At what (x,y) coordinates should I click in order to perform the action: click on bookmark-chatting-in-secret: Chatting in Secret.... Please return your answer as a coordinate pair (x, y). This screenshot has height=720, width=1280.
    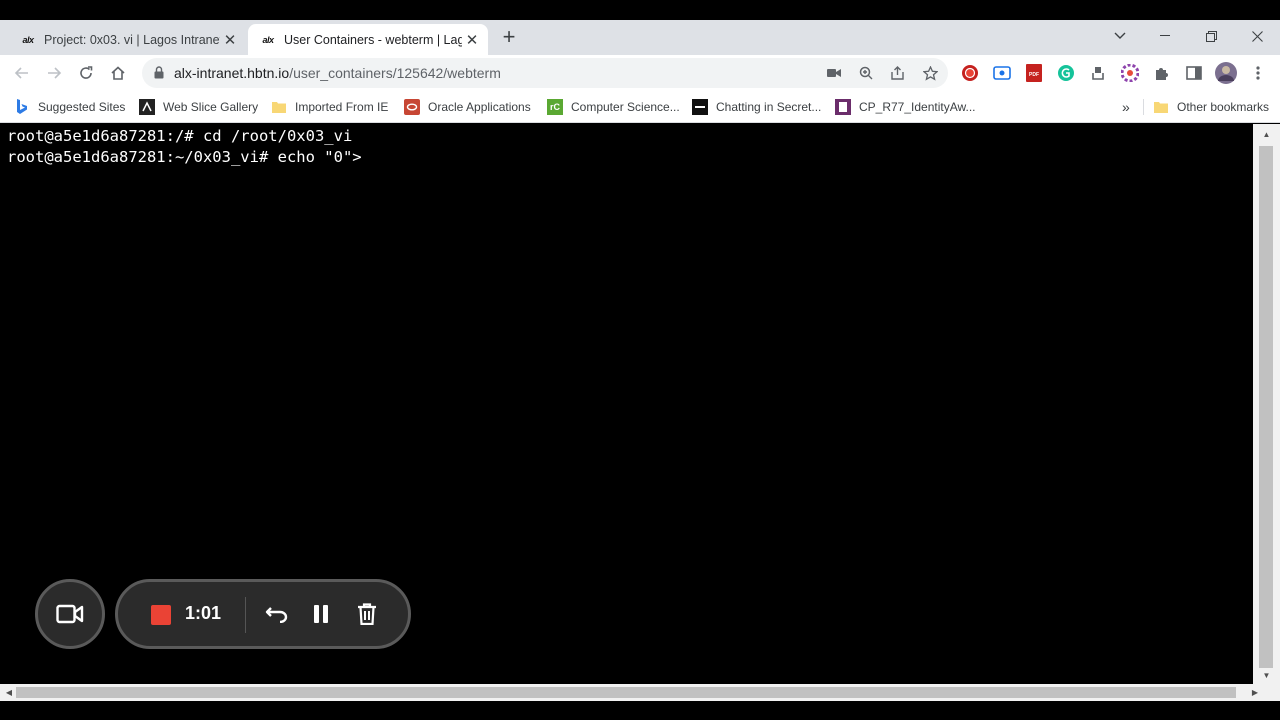
    Looking at the image, I should click on (756, 107).